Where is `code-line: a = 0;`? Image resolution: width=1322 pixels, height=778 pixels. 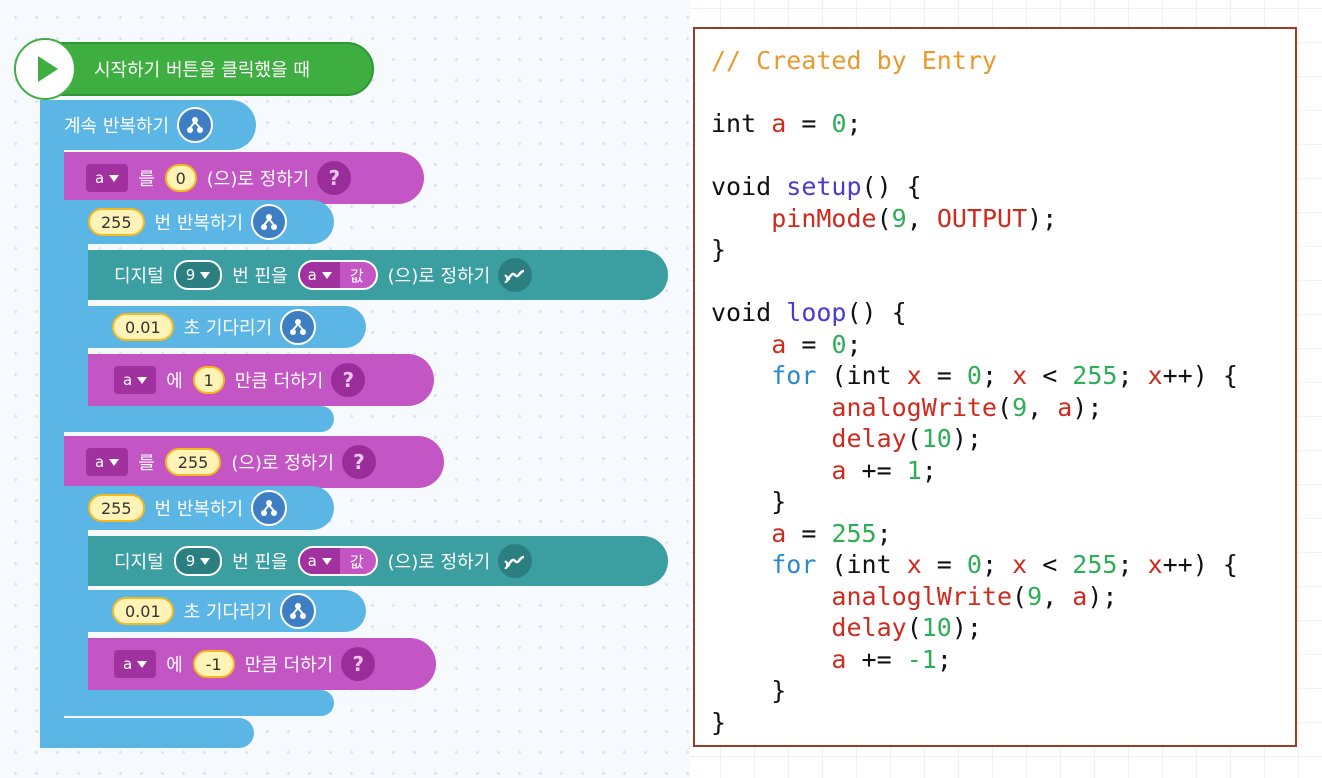 code-line: a = 0; is located at coordinates (816, 344).